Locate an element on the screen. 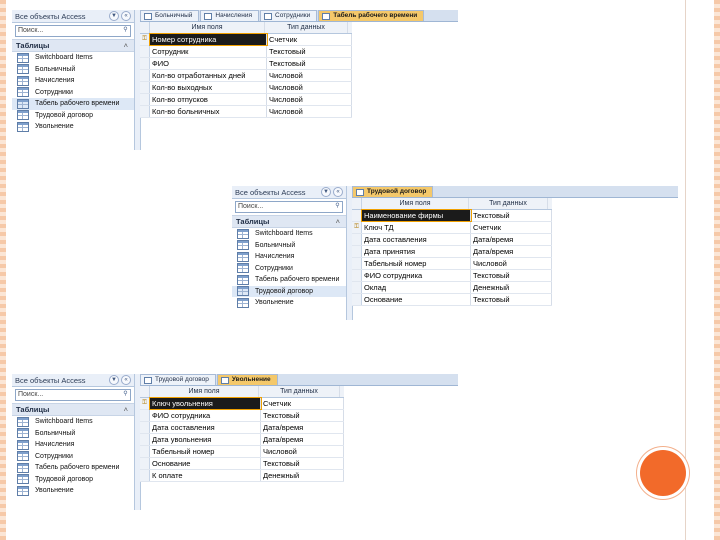 Image resolution: width=720 pixels, height=540 pixels. field-row: Кол-во отработанных дней Числовой is located at coordinates (246, 76).